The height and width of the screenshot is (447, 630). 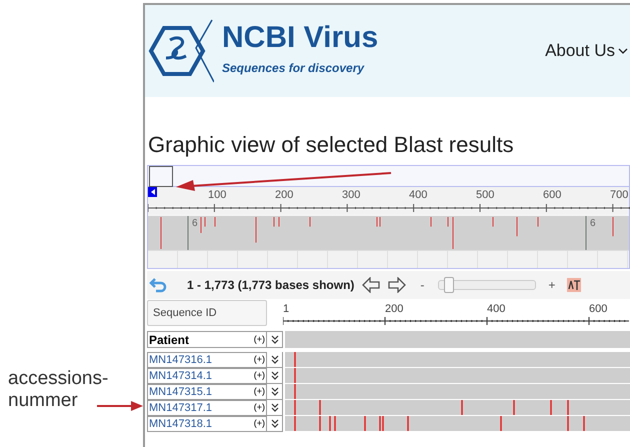 What do you see at coordinates (300, 38) in the screenshot?
I see `logo-title: NCBI Virus` at bounding box center [300, 38].